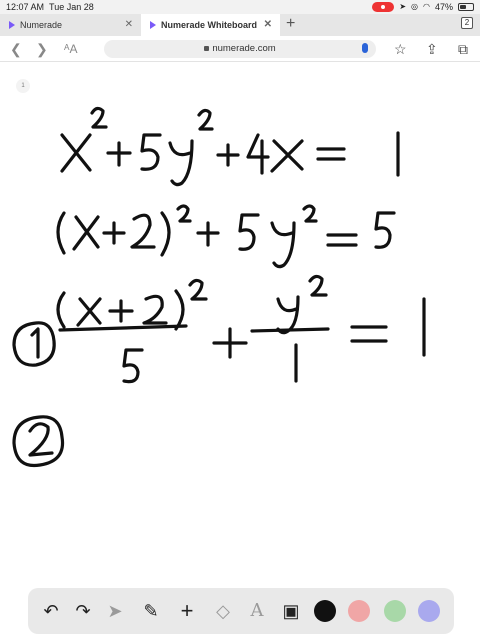 This screenshot has height=640, width=480. I want to click on lock-icon, so click(207, 48).